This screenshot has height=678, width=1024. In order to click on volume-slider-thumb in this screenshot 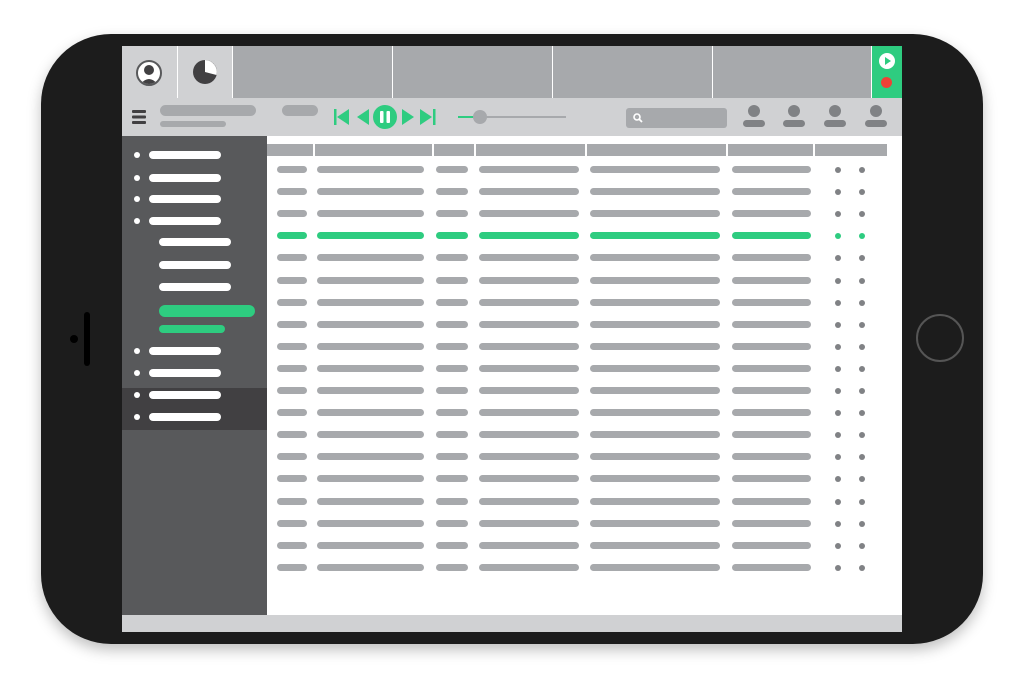, I will do `click(480, 117)`.